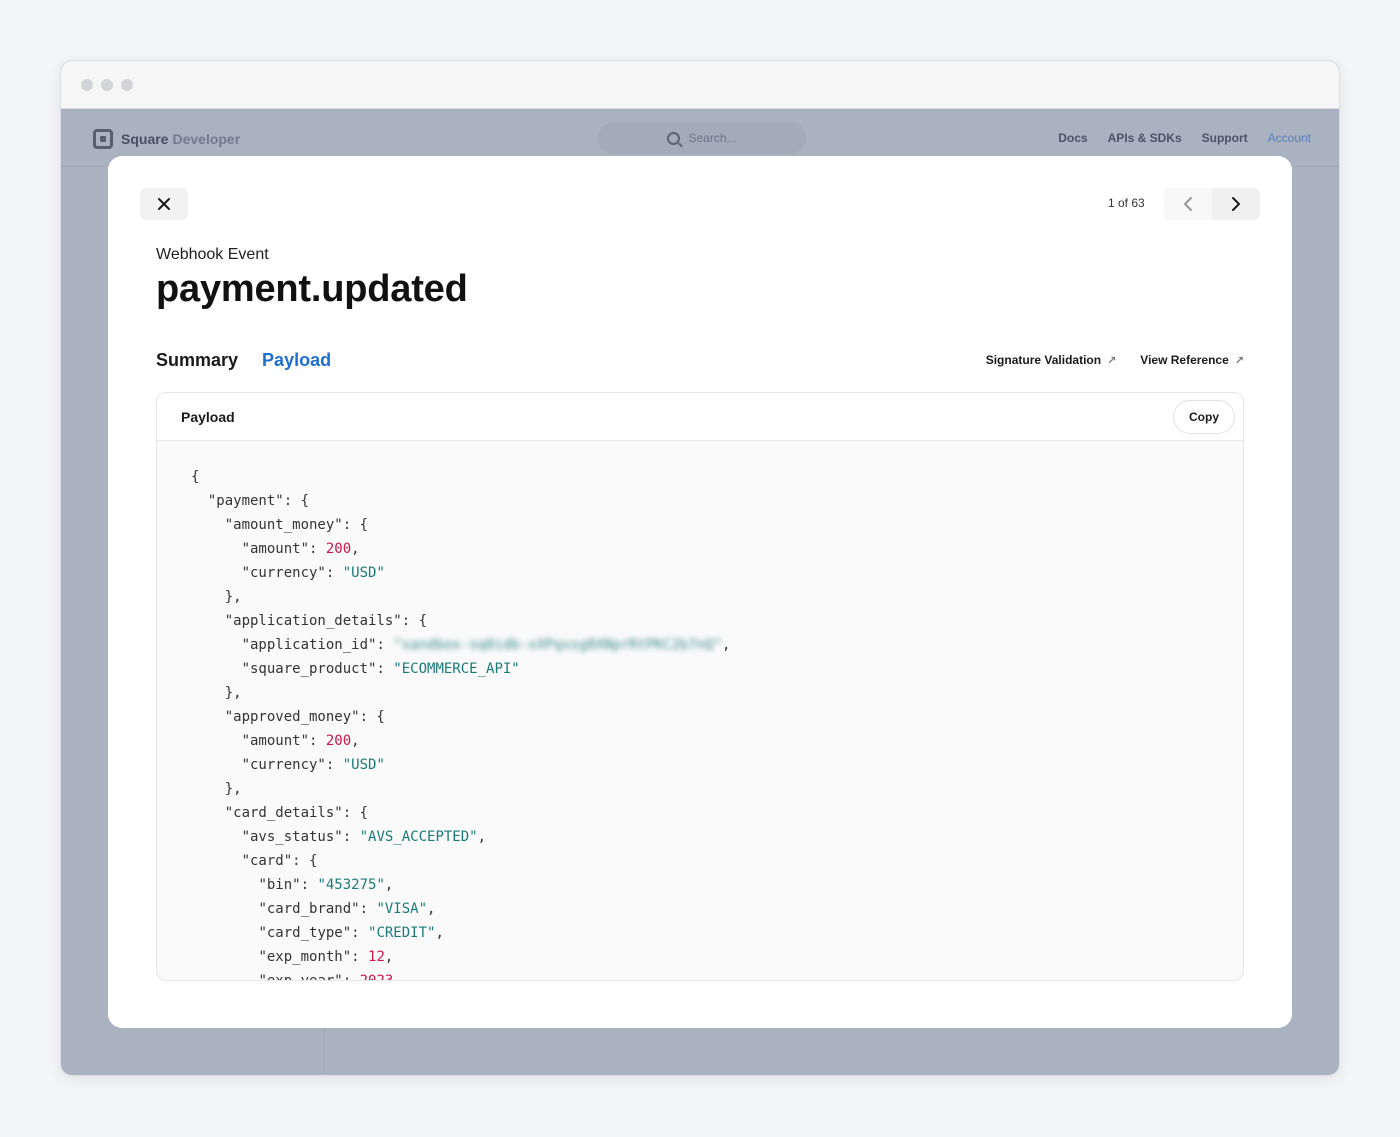  I want to click on nav-link-docs: Docs, so click(1072, 138).